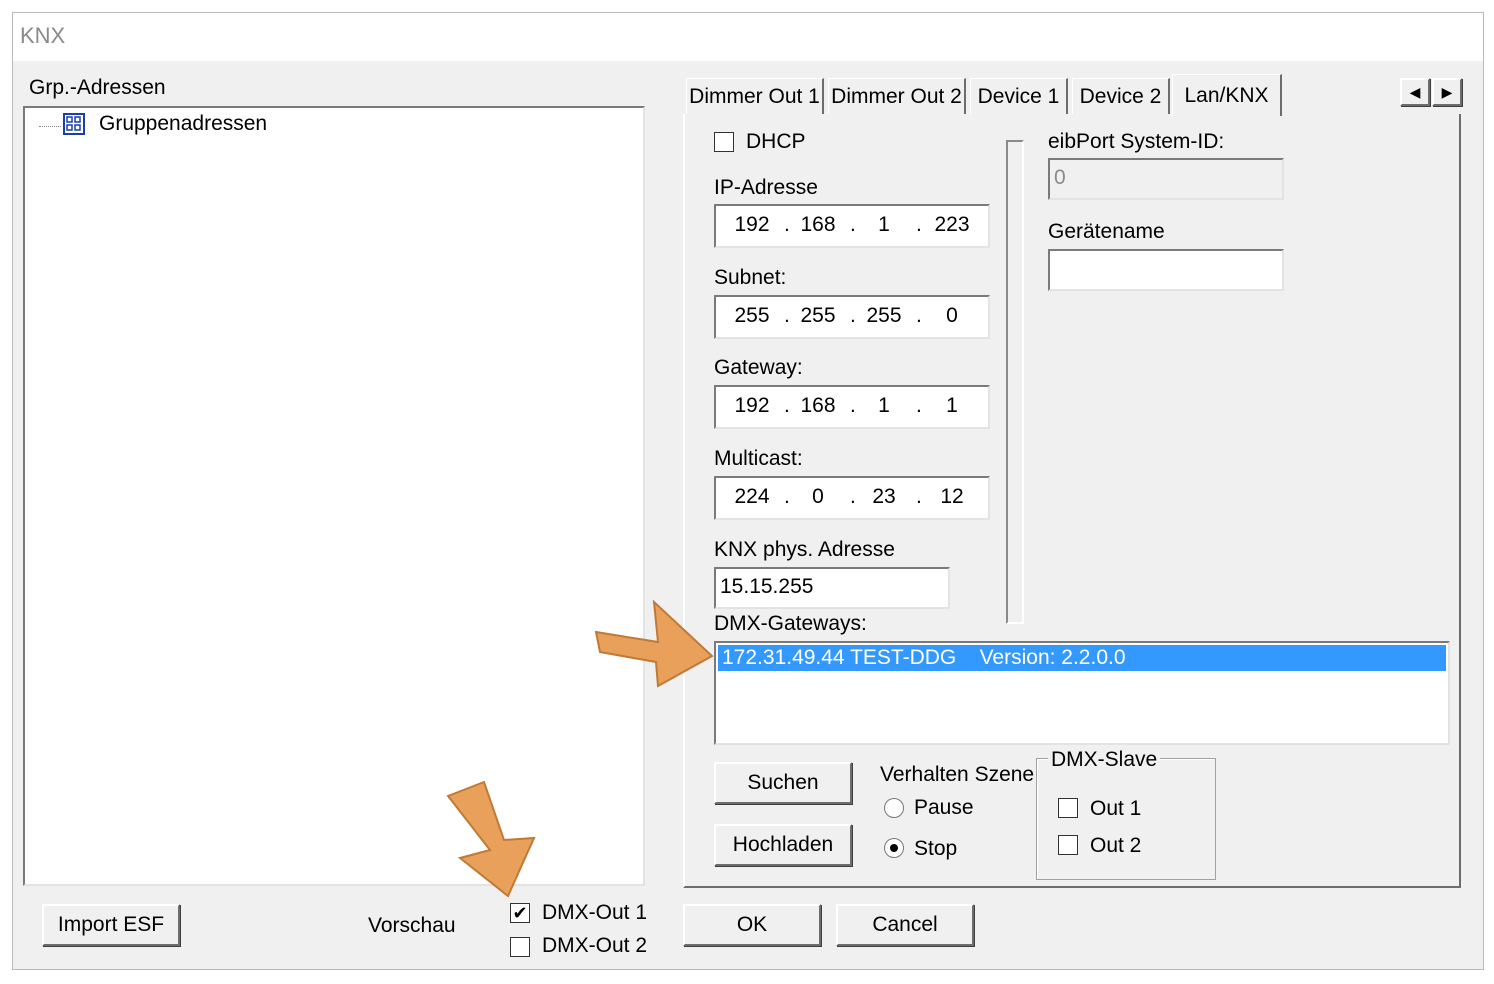 This screenshot has width=1494, height=984. I want to click on tree-line, so click(50, 126).